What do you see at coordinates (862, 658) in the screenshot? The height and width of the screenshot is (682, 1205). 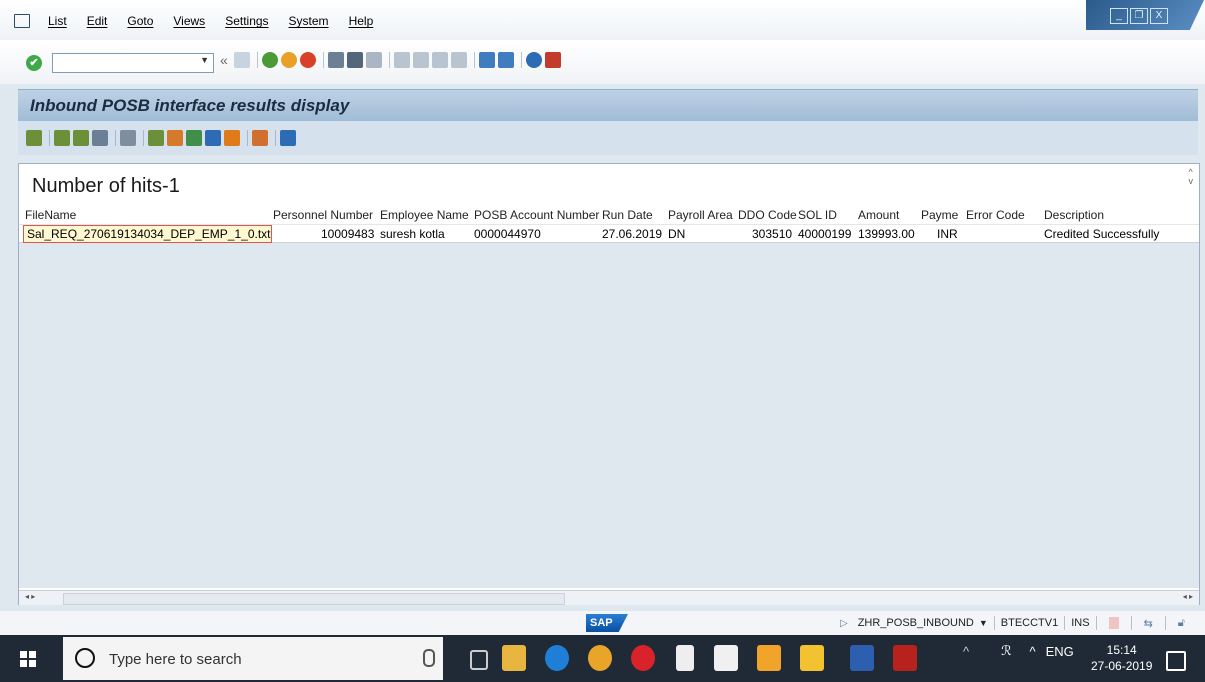 I see `word-icon` at bounding box center [862, 658].